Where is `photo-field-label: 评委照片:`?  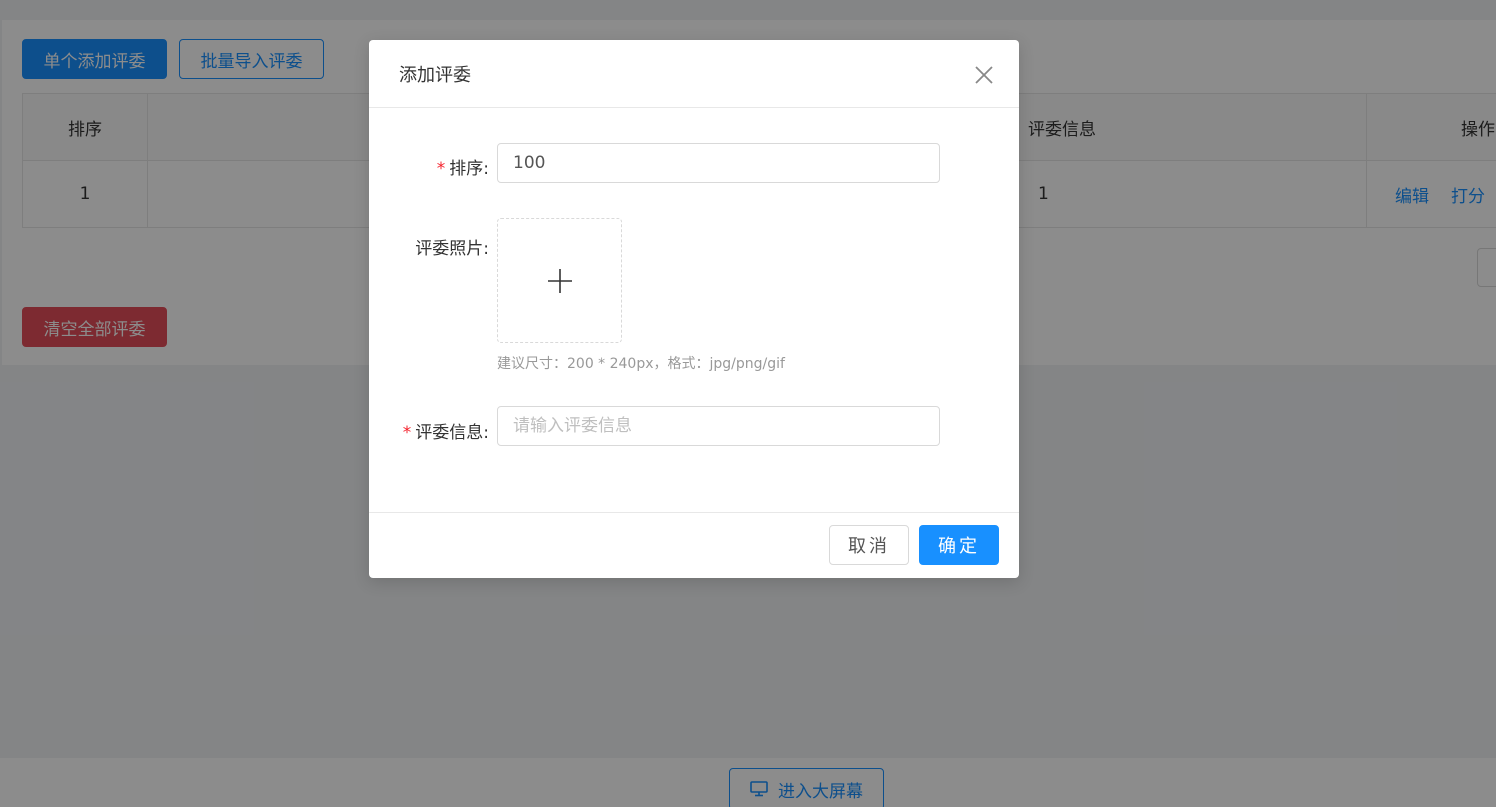
photo-field-label: 评委照片: is located at coordinates (452, 246).